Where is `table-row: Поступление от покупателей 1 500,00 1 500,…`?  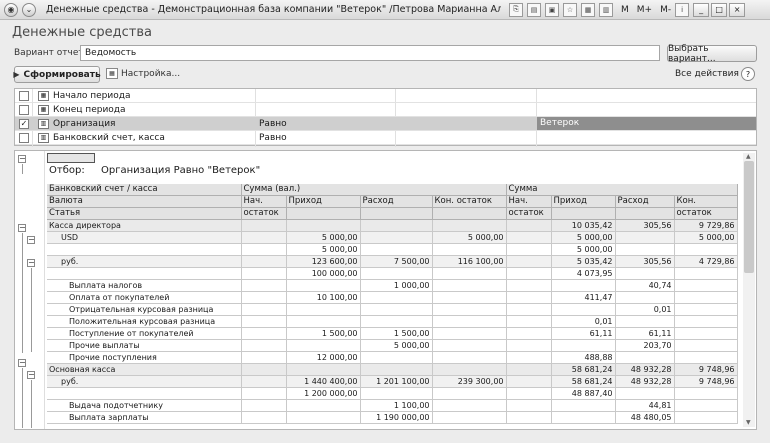
table-row: Поступление от покупателей 1 500,00 1 500,… is located at coordinates (392, 334).